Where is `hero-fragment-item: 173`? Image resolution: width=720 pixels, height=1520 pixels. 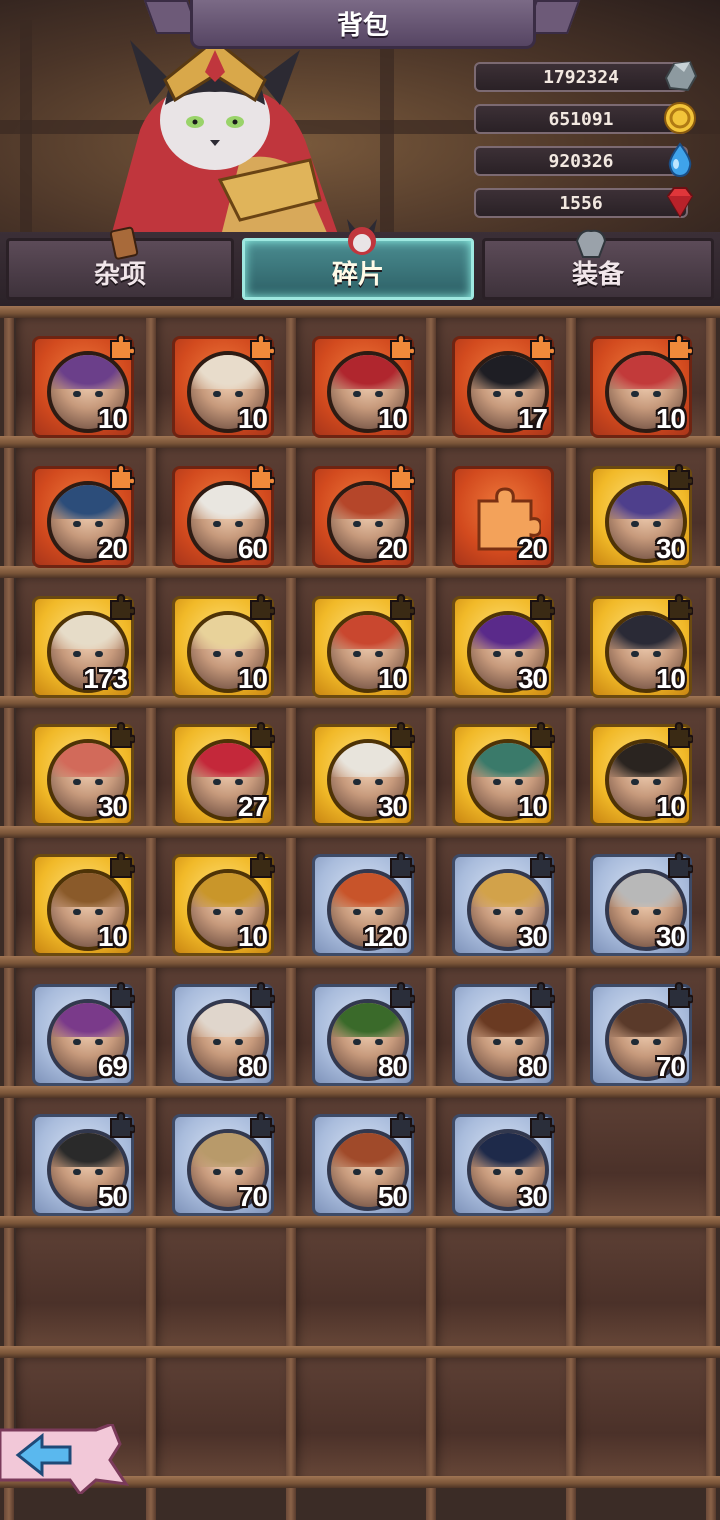
hero-fragment-item: 173 is located at coordinates (83, 645).